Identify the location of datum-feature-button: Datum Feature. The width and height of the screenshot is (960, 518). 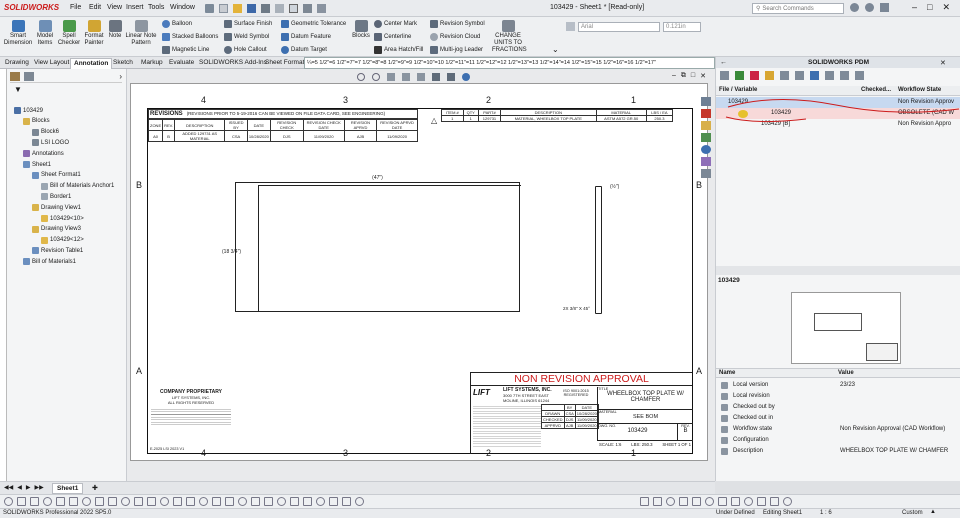
(306, 37).